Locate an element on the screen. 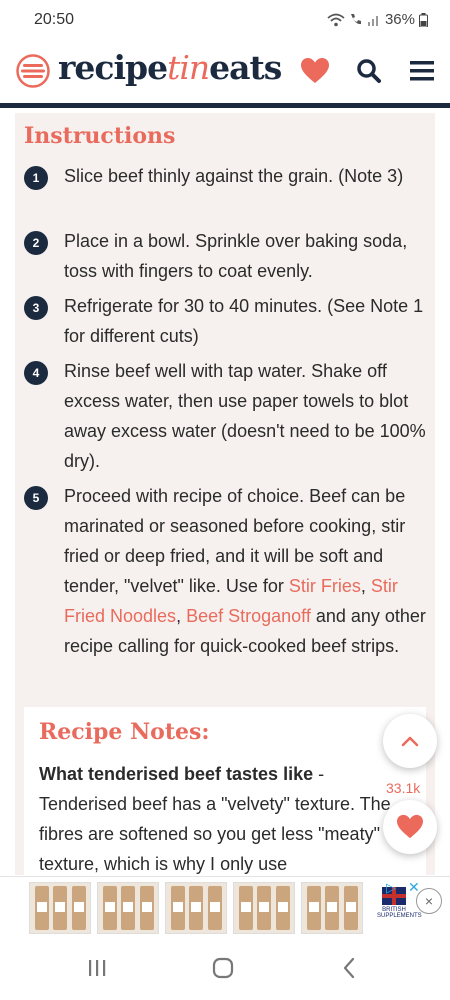  instructions-heading: Instructions is located at coordinates (100, 136).